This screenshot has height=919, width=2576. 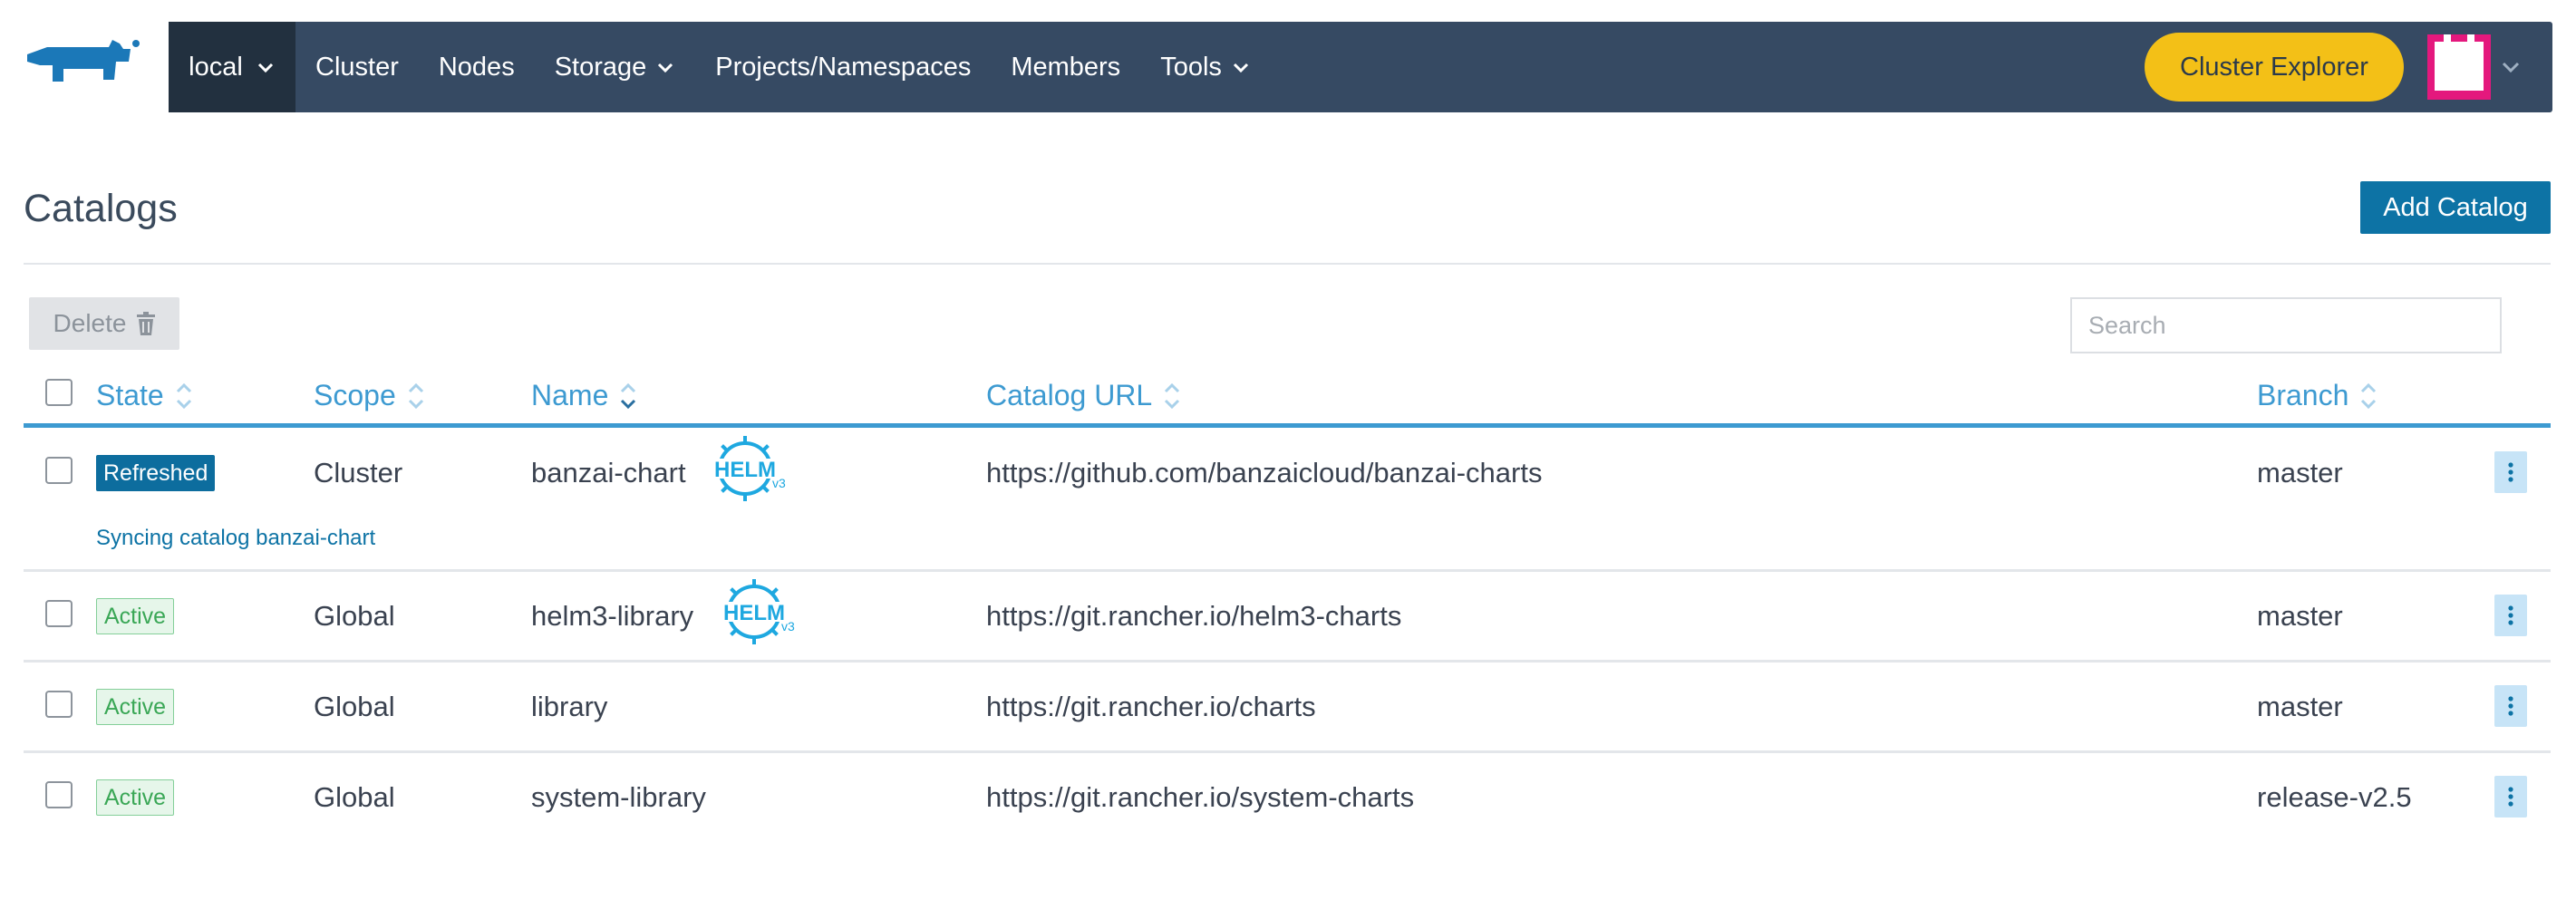 I want to click on column-header-label: State, so click(x=130, y=395).